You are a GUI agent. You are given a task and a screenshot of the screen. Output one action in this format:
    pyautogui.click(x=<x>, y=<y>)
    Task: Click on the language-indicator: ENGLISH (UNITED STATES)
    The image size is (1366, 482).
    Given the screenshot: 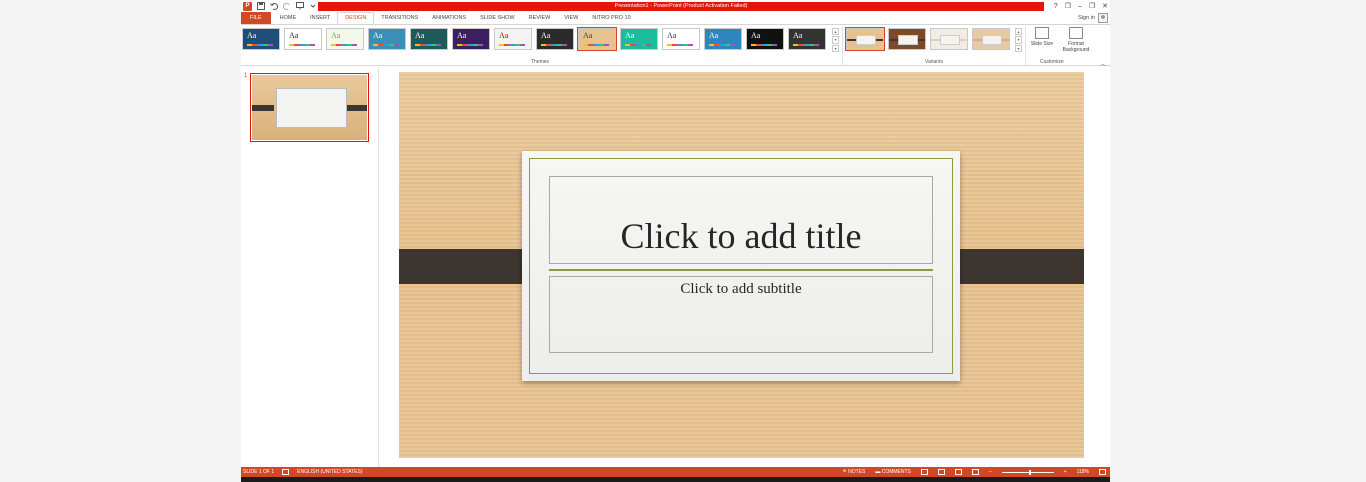 What is the action you would take?
    pyautogui.click(x=329, y=472)
    